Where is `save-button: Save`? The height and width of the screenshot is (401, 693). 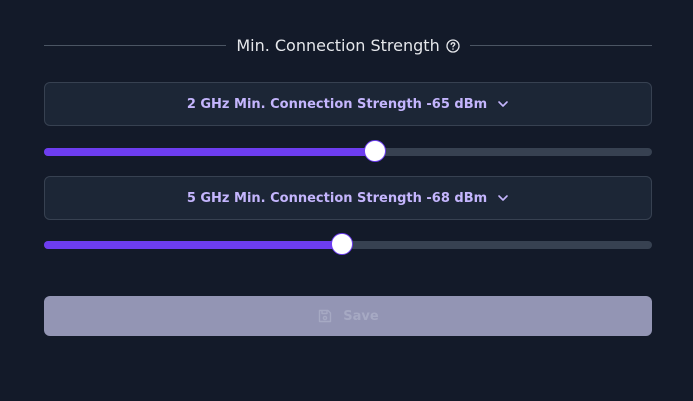
save-button: Save is located at coordinates (348, 316).